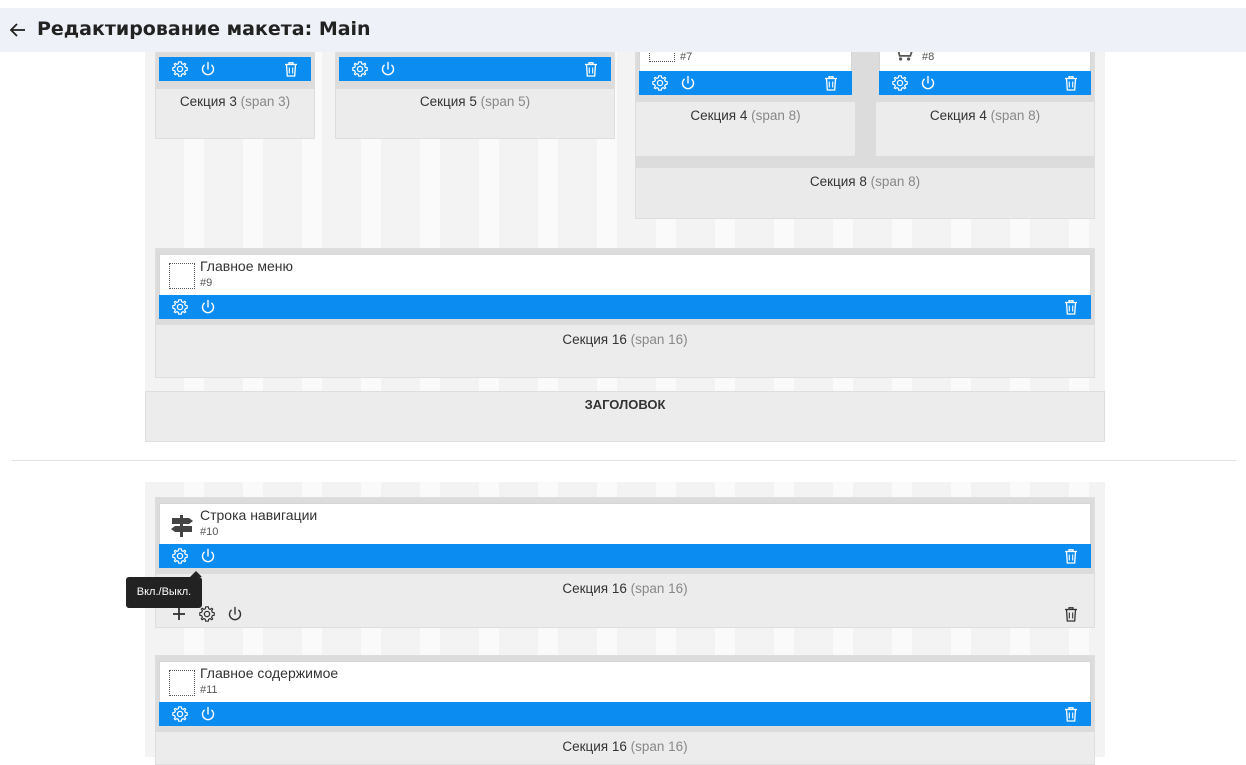 This screenshot has height=765, width=1246. What do you see at coordinates (204, 29) in the screenshot?
I see `page-title: Редактирование макета: Main` at bounding box center [204, 29].